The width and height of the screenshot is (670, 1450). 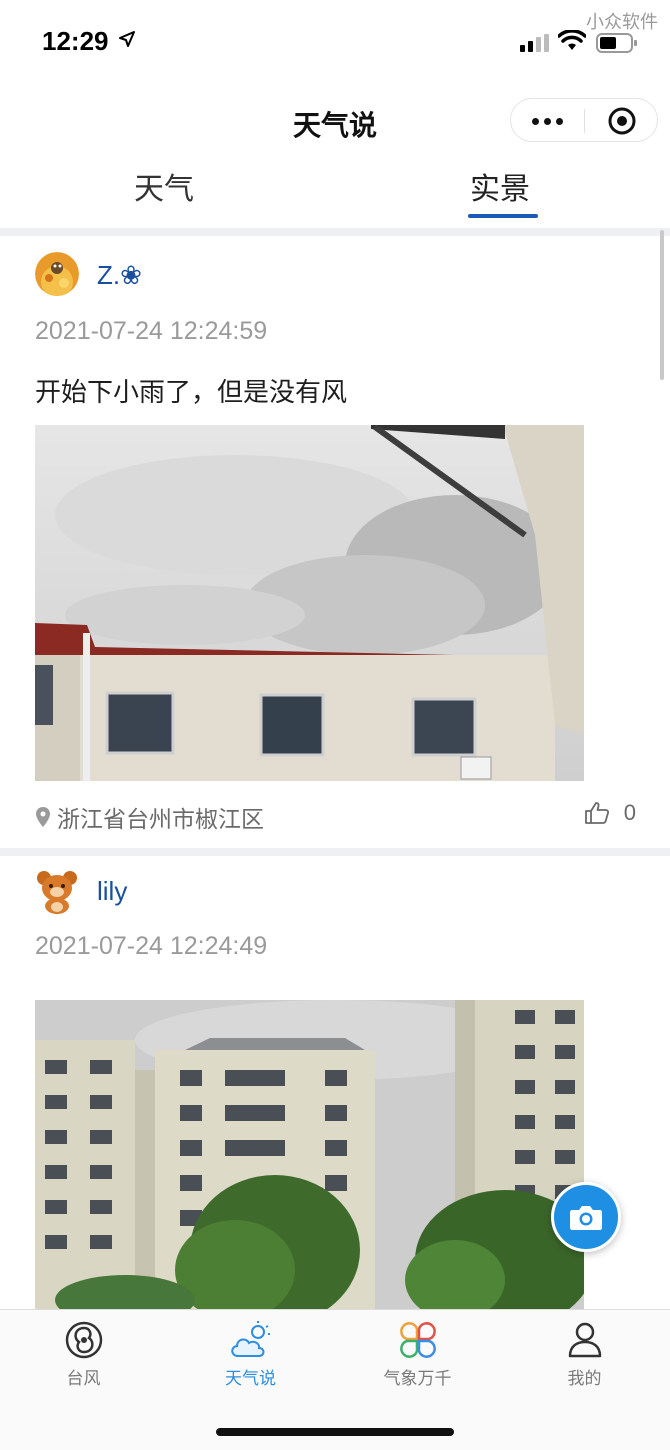 I want to click on tab-label: 天气说, so click(x=250, y=1379).